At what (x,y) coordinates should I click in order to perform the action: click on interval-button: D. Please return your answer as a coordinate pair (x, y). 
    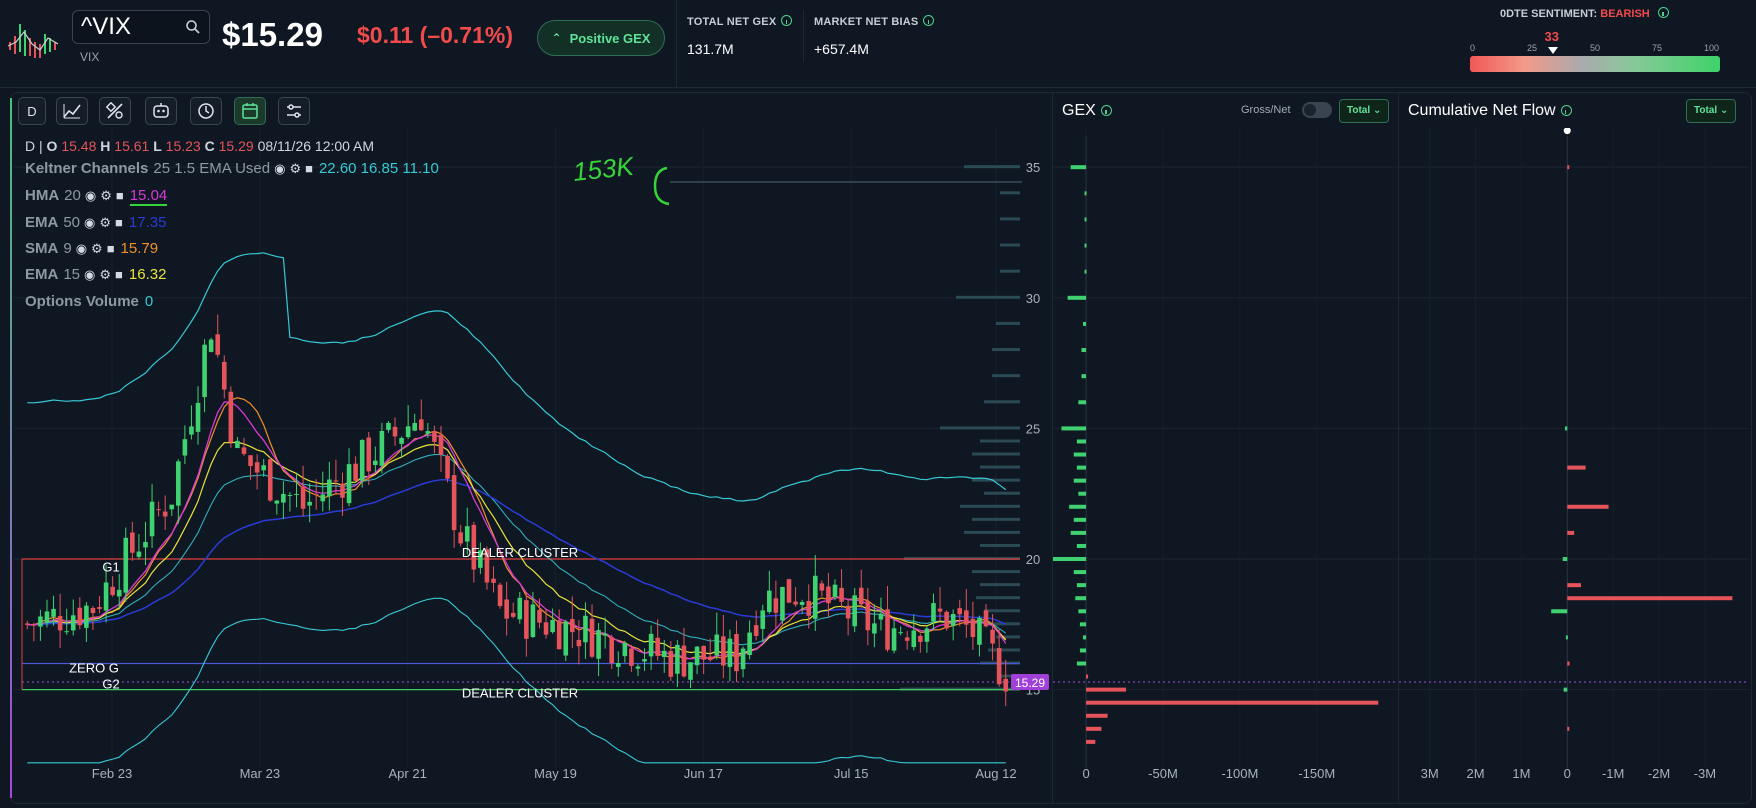
    Looking at the image, I should click on (32, 111).